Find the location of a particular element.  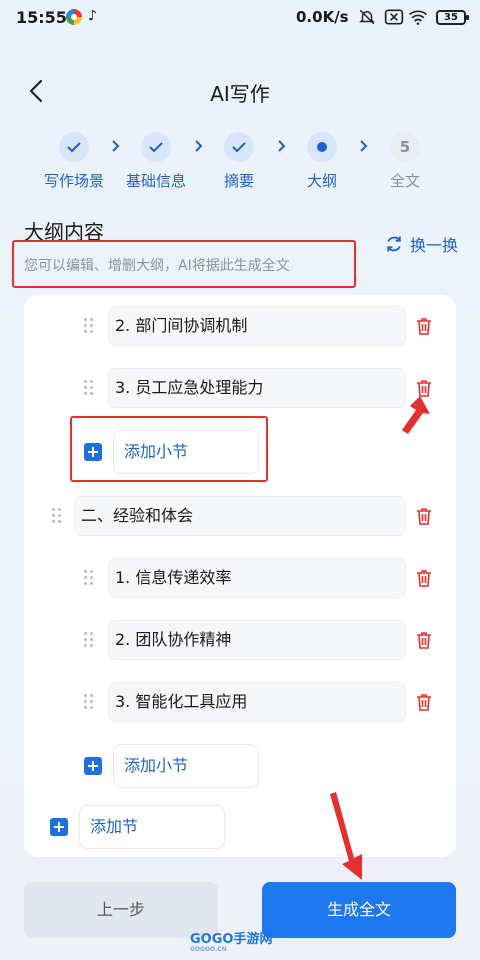

watermark-logo: GOGO手游网 GOGOO.CN is located at coordinates (231, 940).